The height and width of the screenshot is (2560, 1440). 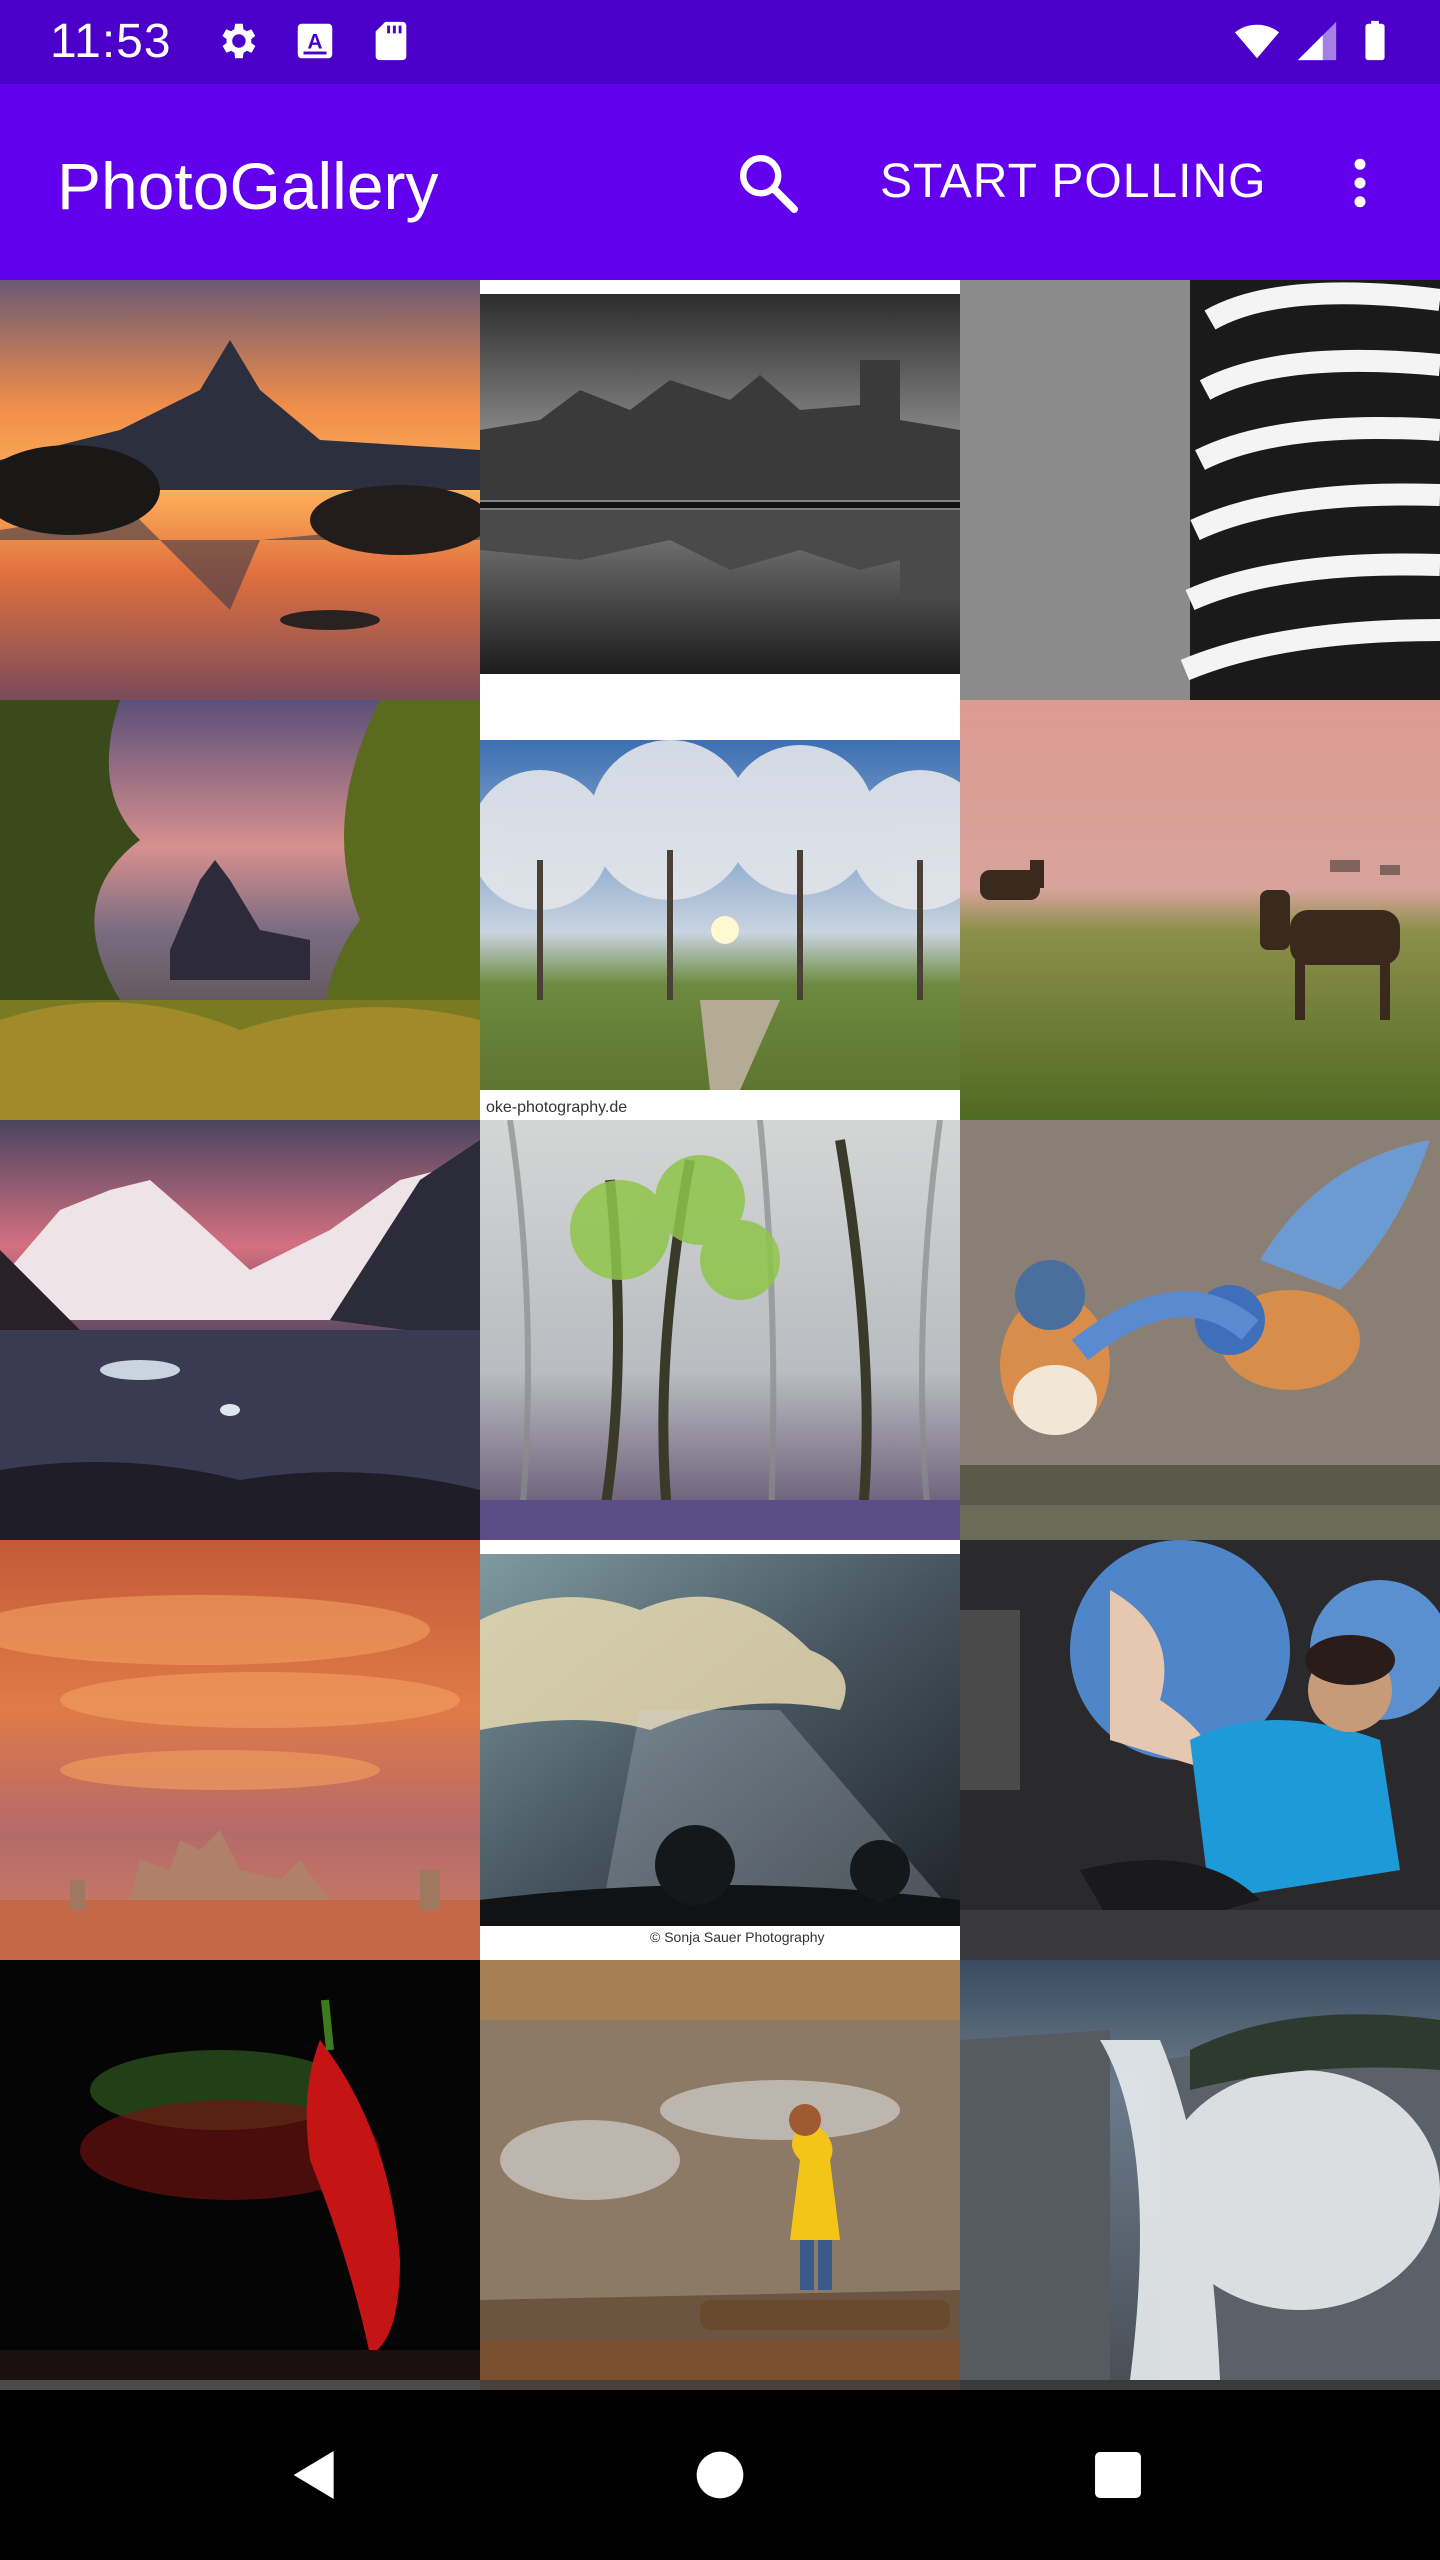 I want to click on keyboard-a-icon: A, so click(x=315, y=41).